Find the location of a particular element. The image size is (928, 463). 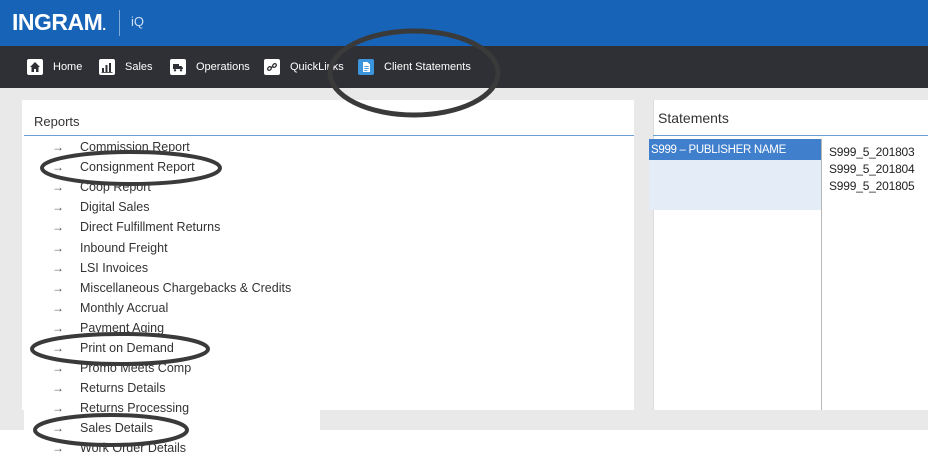

publisher-list: S999 – PUBLISHER NAME is located at coordinates (735, 174).